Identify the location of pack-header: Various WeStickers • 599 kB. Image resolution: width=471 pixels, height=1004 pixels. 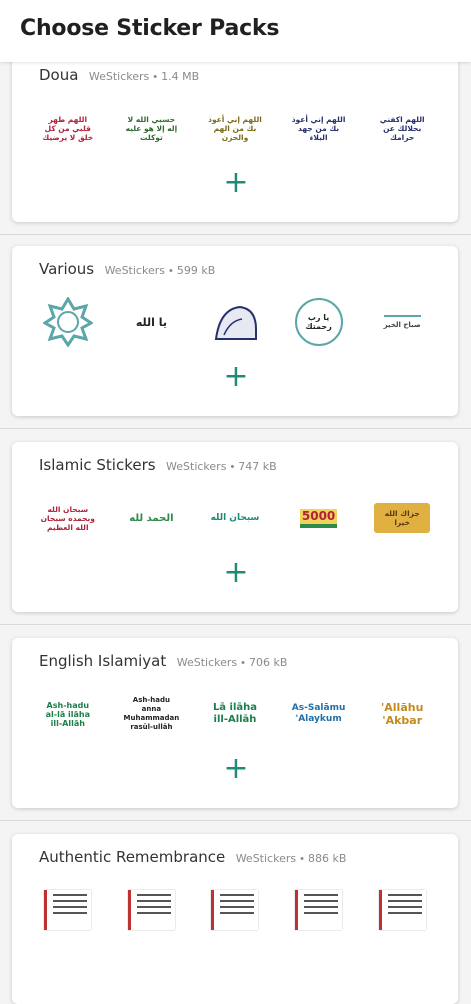
(127, 269).